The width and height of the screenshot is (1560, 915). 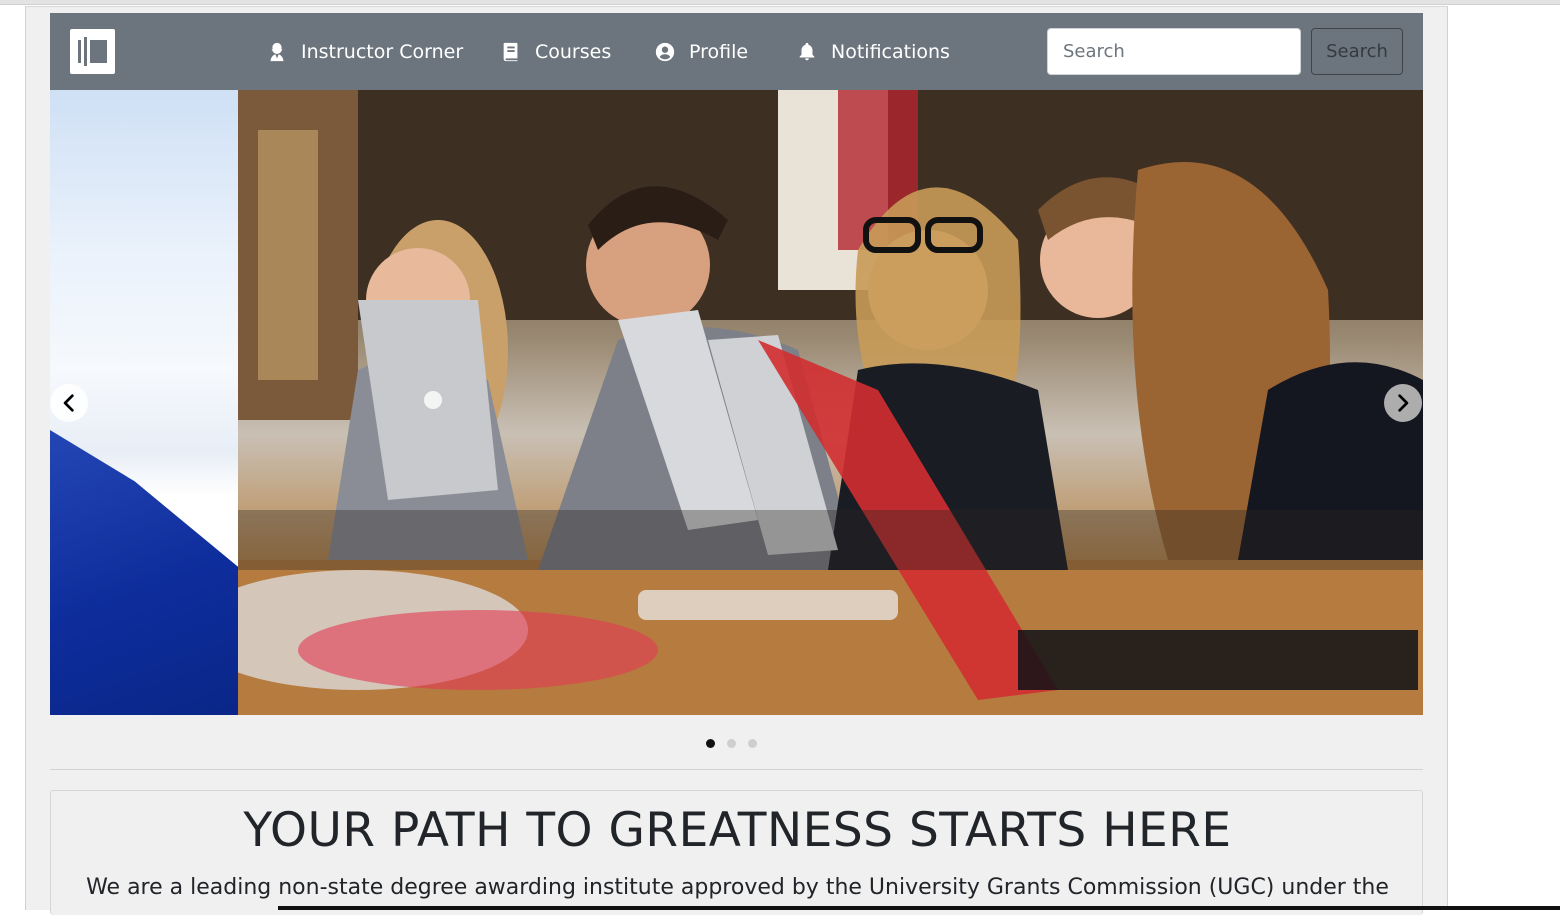 I want to click on user-tie-icon, so click(x=277, y=52).